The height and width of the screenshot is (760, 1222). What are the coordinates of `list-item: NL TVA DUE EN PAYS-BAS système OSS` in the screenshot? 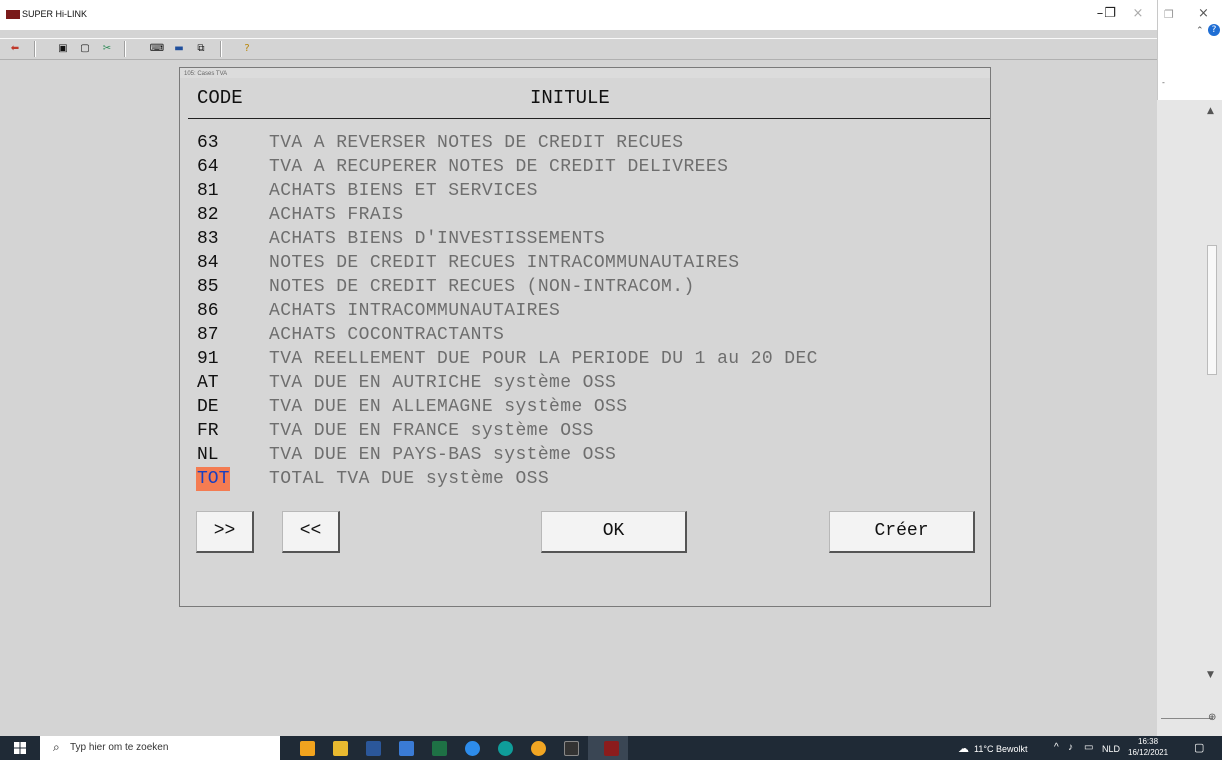 It's located at (591, 455).